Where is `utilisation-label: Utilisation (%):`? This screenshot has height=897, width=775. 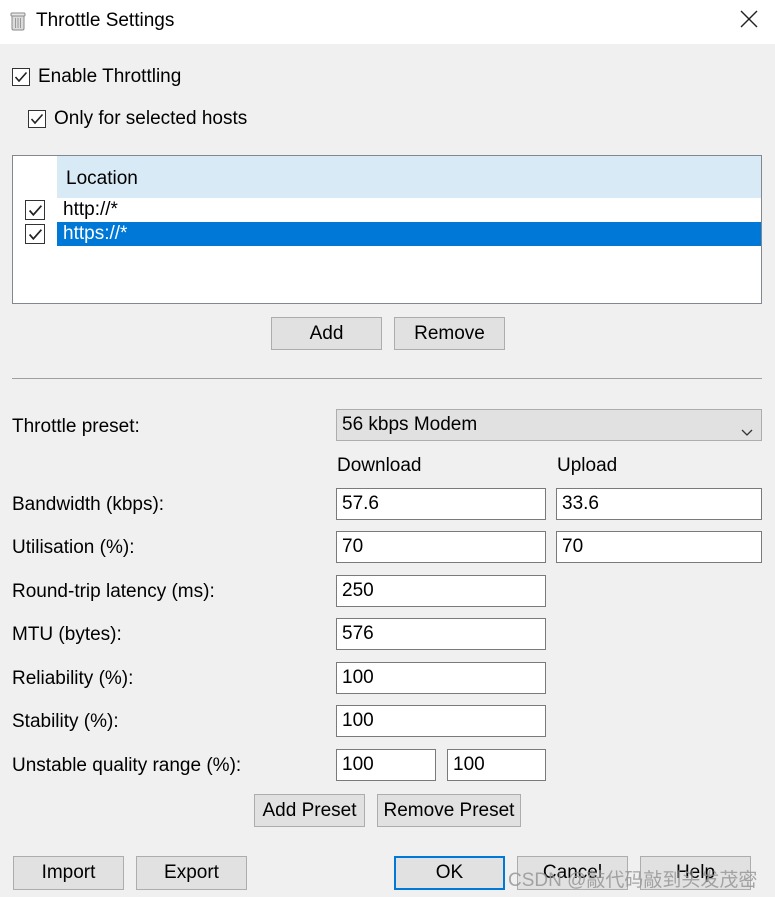
utilisation-label: Utilisation (%): is located at coordinates (73, 547).